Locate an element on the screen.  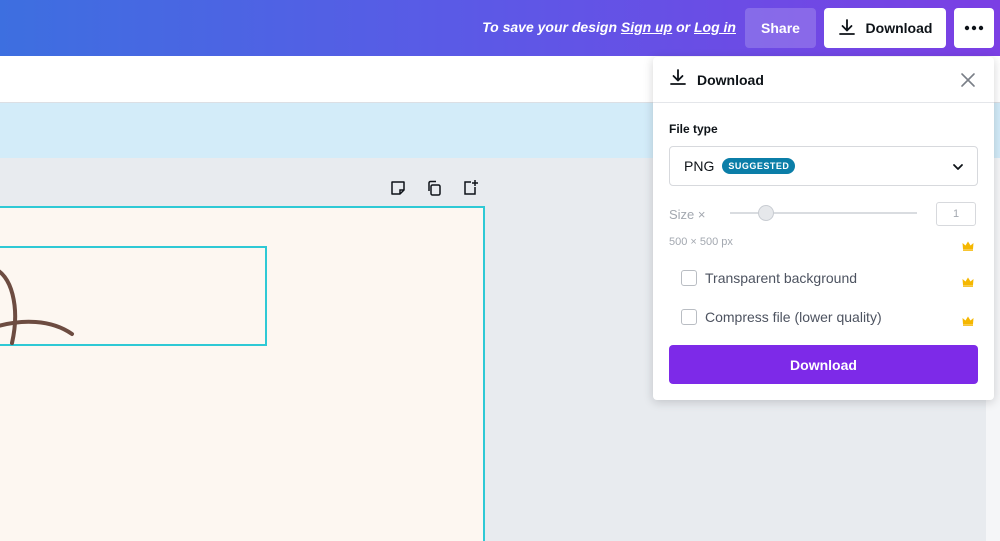
duplicate-icon is located at coordinates (434, 188).